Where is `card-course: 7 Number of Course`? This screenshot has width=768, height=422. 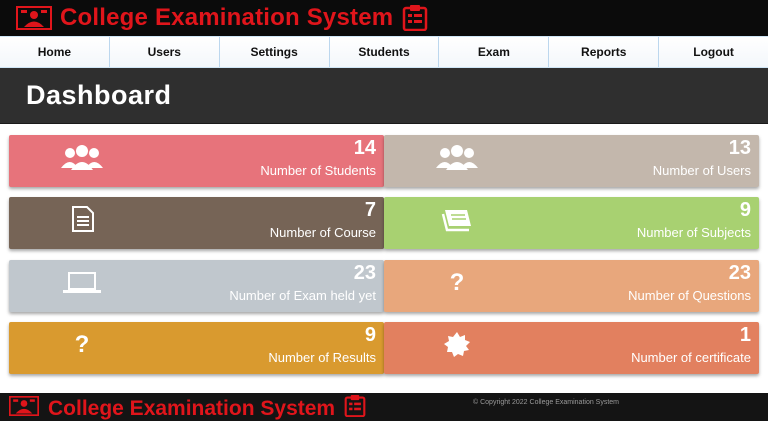
card-course: 7 Number of Course is located at coordinates (196, 223).